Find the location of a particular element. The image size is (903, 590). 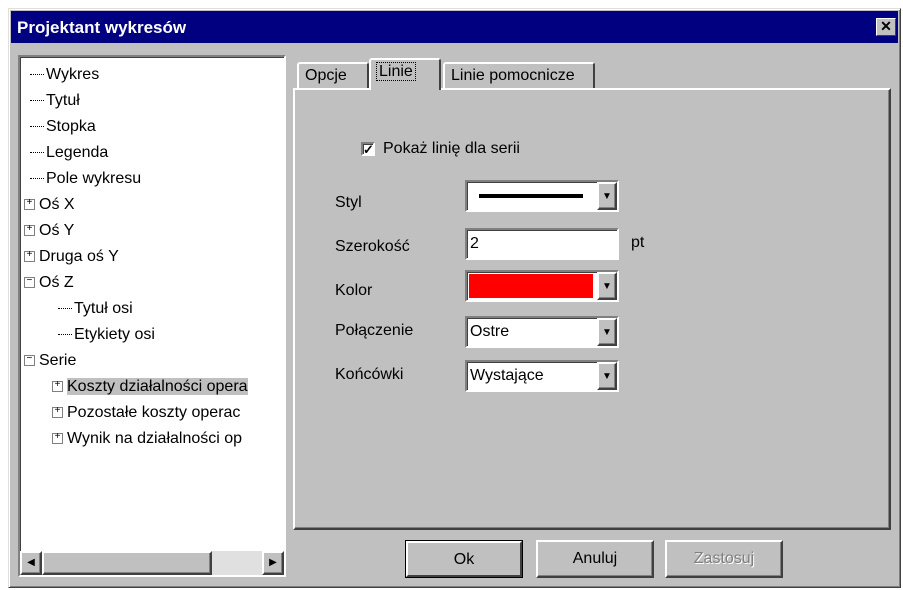

ok-button: Ok is located at coordinates (464, 559).